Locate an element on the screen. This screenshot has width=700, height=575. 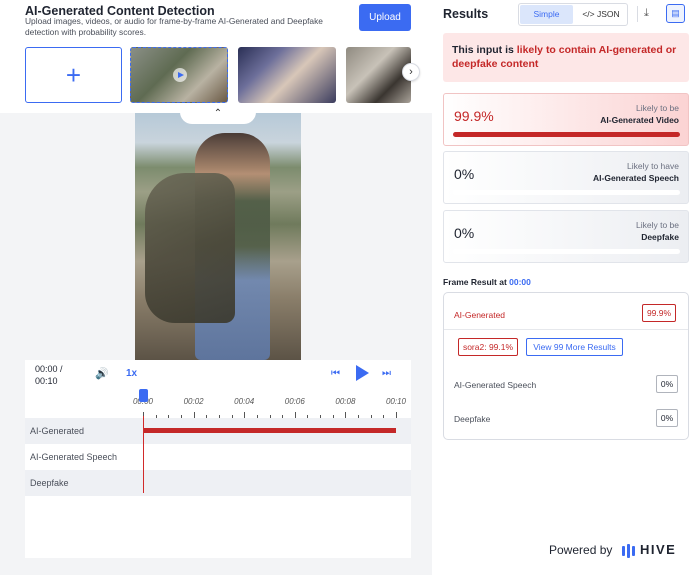
skip-back-icon: ⏮ is located at coordinates (335, 373).